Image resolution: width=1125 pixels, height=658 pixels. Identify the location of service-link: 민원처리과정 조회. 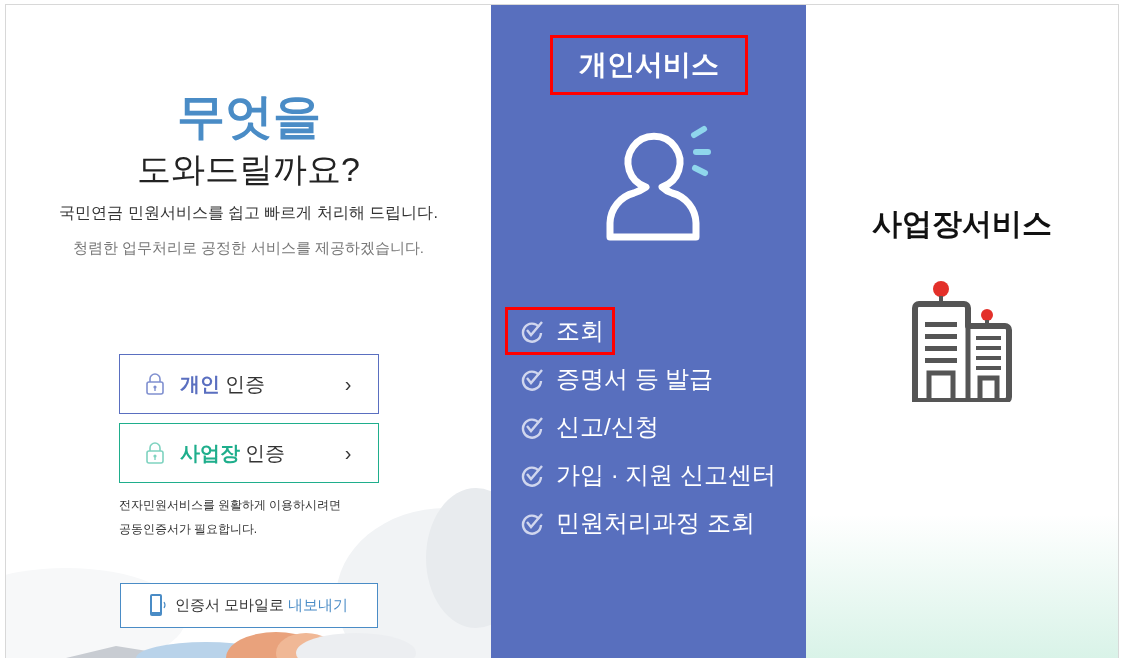
(635, 523).